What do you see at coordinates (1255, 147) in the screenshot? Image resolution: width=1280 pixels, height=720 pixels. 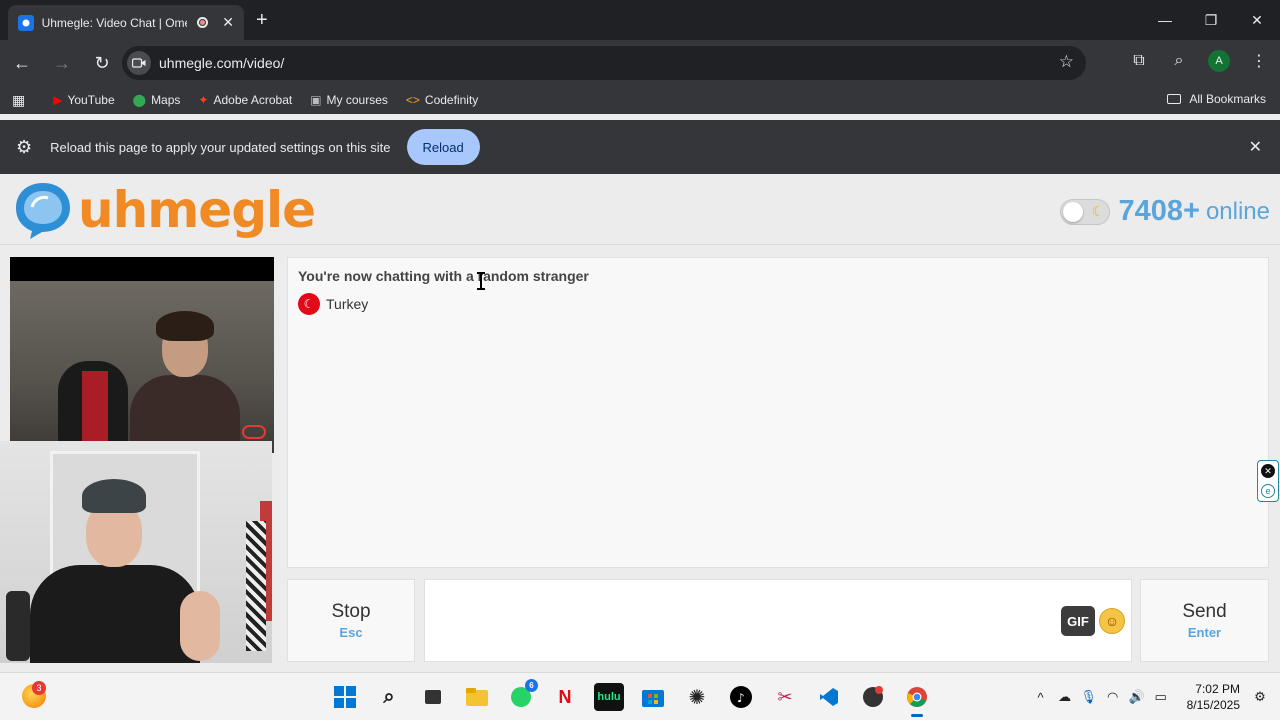 I see `infobar-close-icon: ✕` at bounding box center [1255, 147].